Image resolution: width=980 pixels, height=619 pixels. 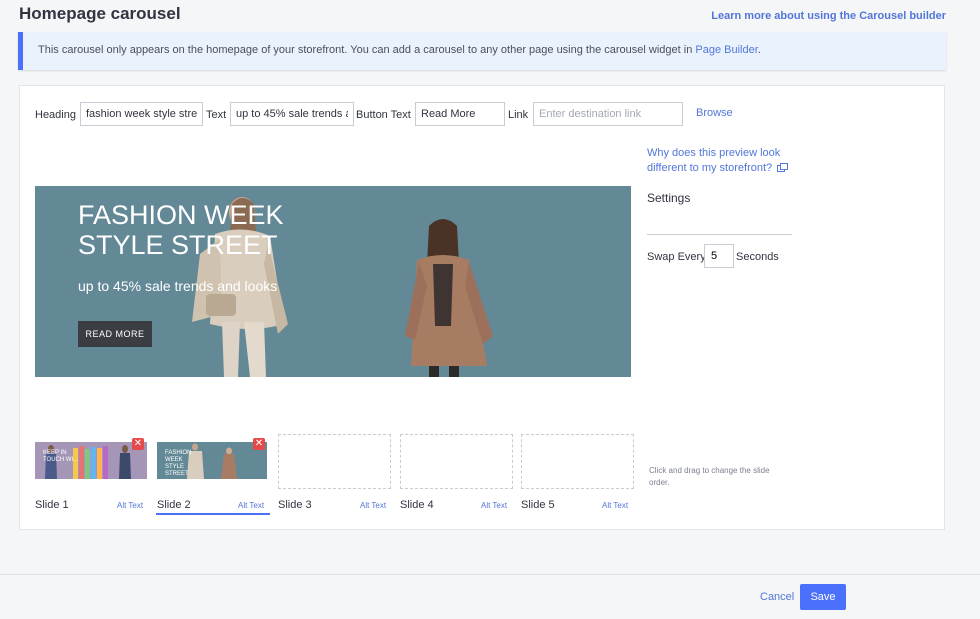 I want to click on preview-heading: FASHION WEEK STYLE STREET, so click(x=181, y=230).